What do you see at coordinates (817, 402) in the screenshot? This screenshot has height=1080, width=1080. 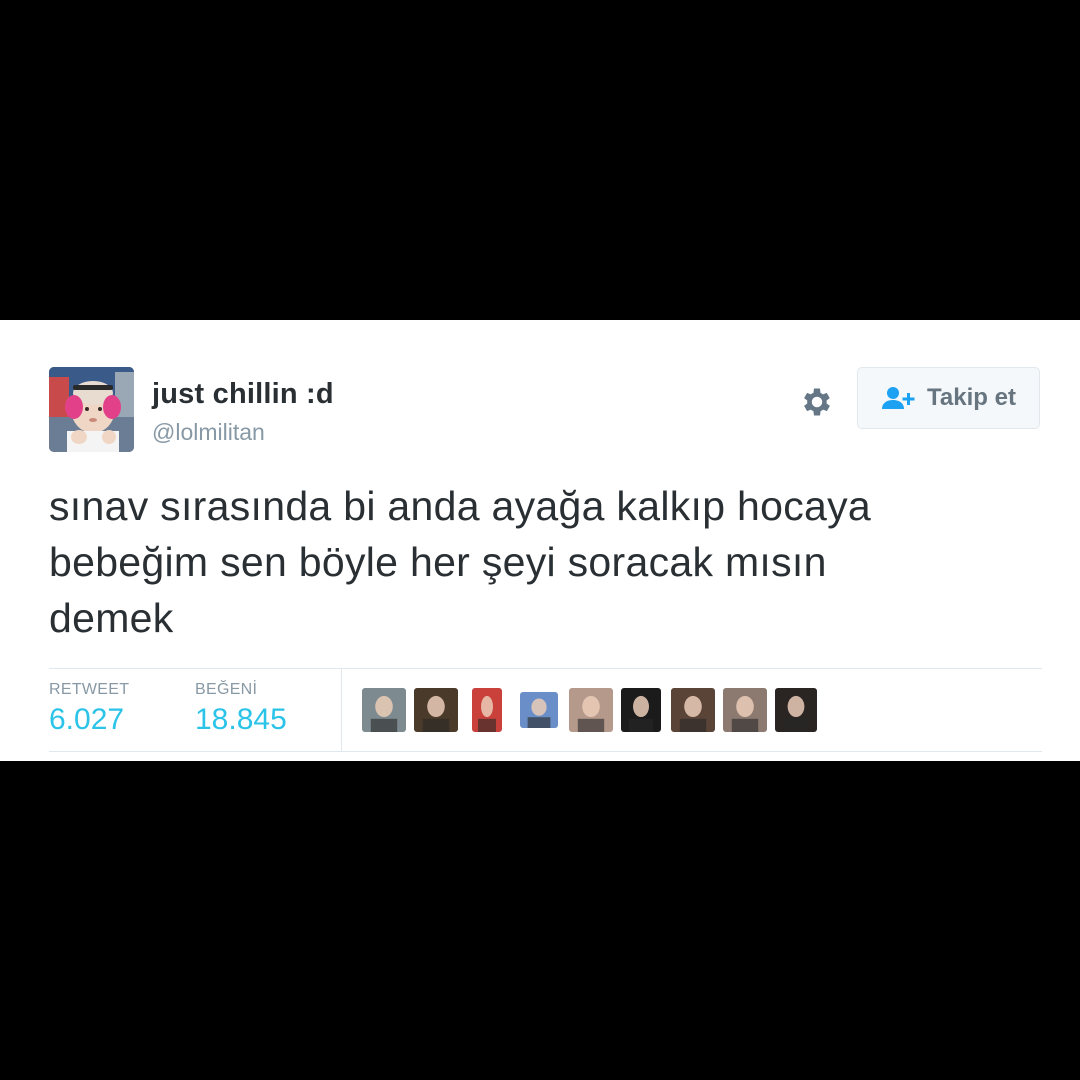 I see `gear-icon` at bounding box center [817, 402].